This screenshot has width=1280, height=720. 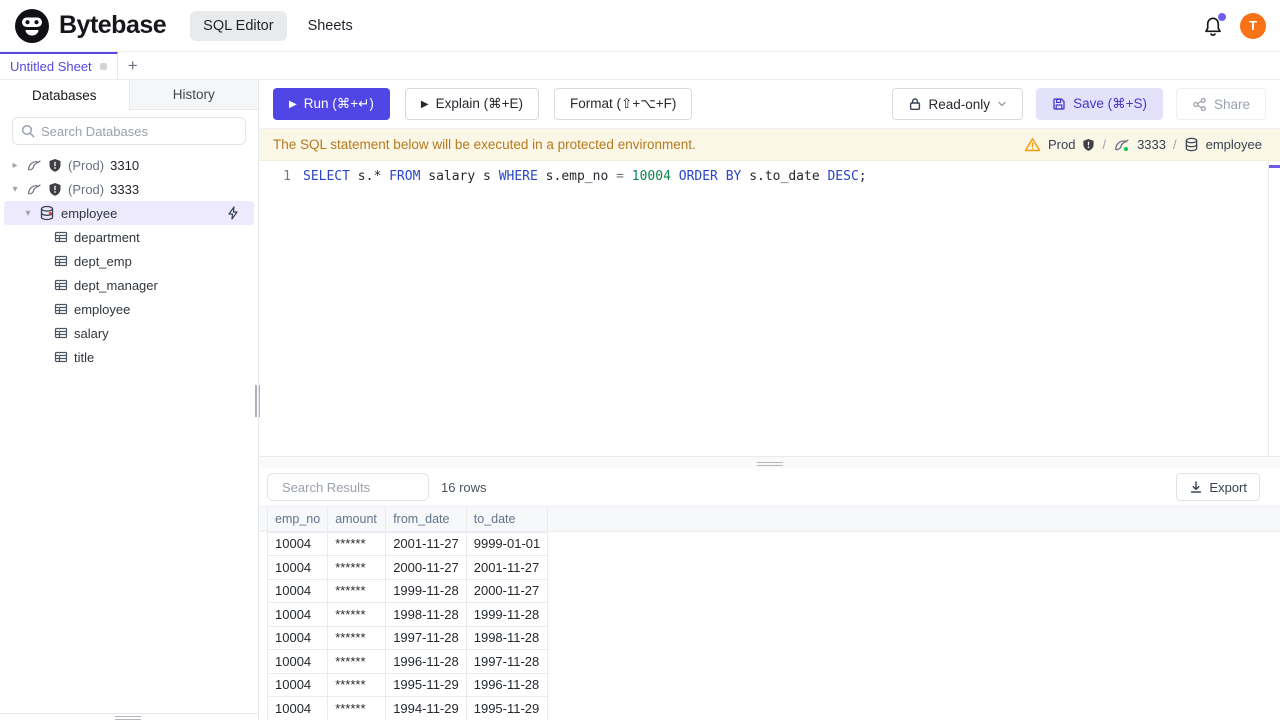 I want to click on results-search-box, so click(x=362, y=487).